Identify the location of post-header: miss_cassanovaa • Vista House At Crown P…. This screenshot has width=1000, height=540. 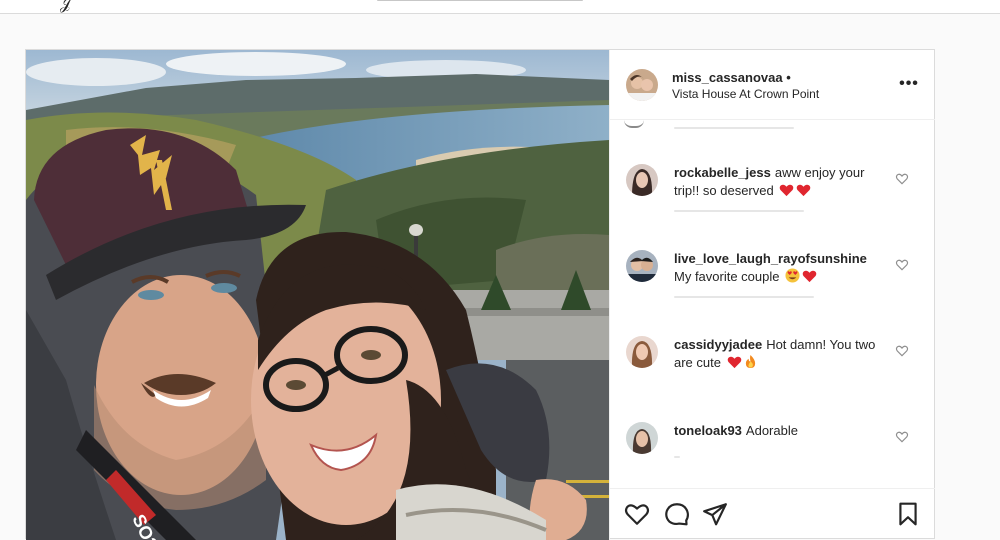
(772, 85).